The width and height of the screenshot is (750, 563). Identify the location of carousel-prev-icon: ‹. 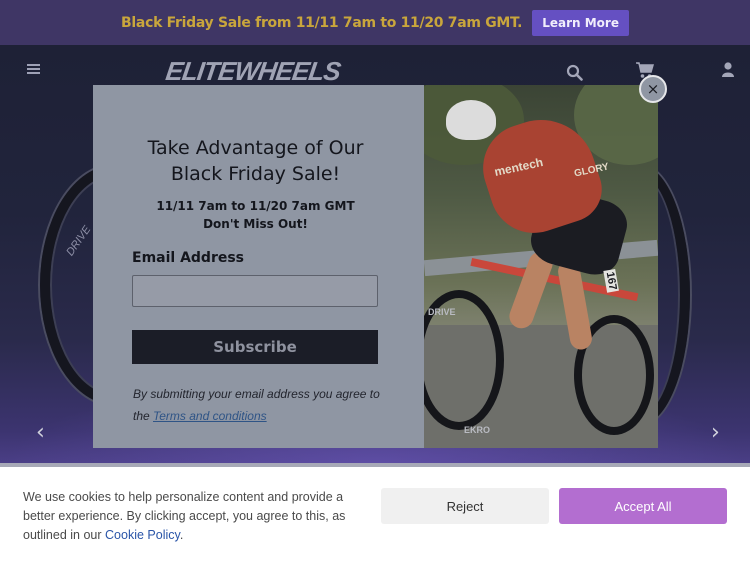
(40, 432).